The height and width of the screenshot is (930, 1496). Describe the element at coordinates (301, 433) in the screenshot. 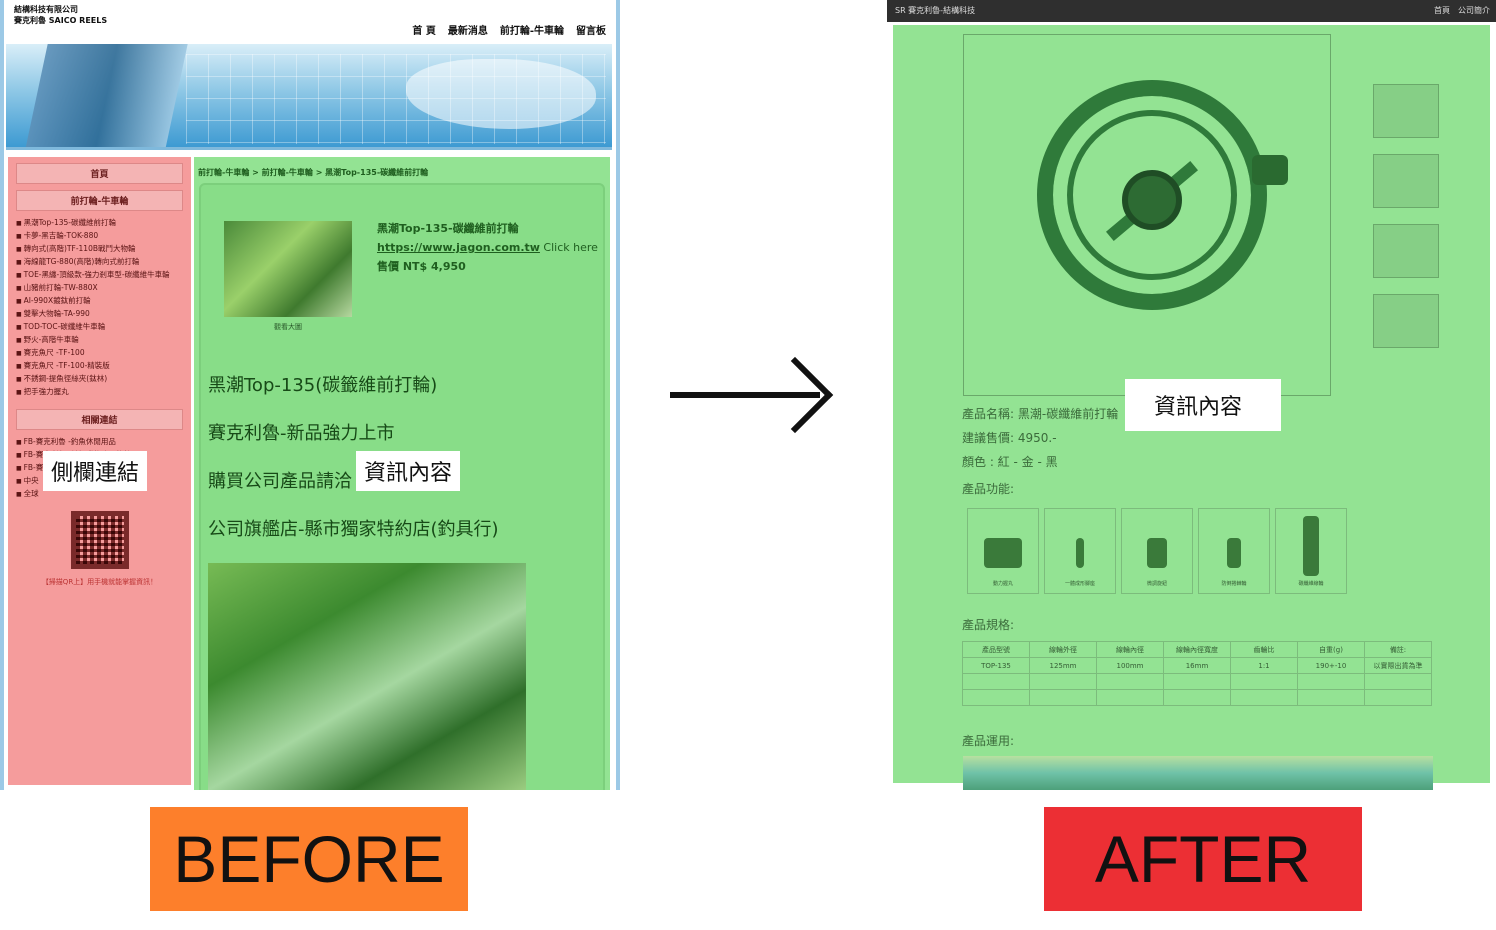

I see `content-line: 賽克利魯-新品強力上市` at that location.